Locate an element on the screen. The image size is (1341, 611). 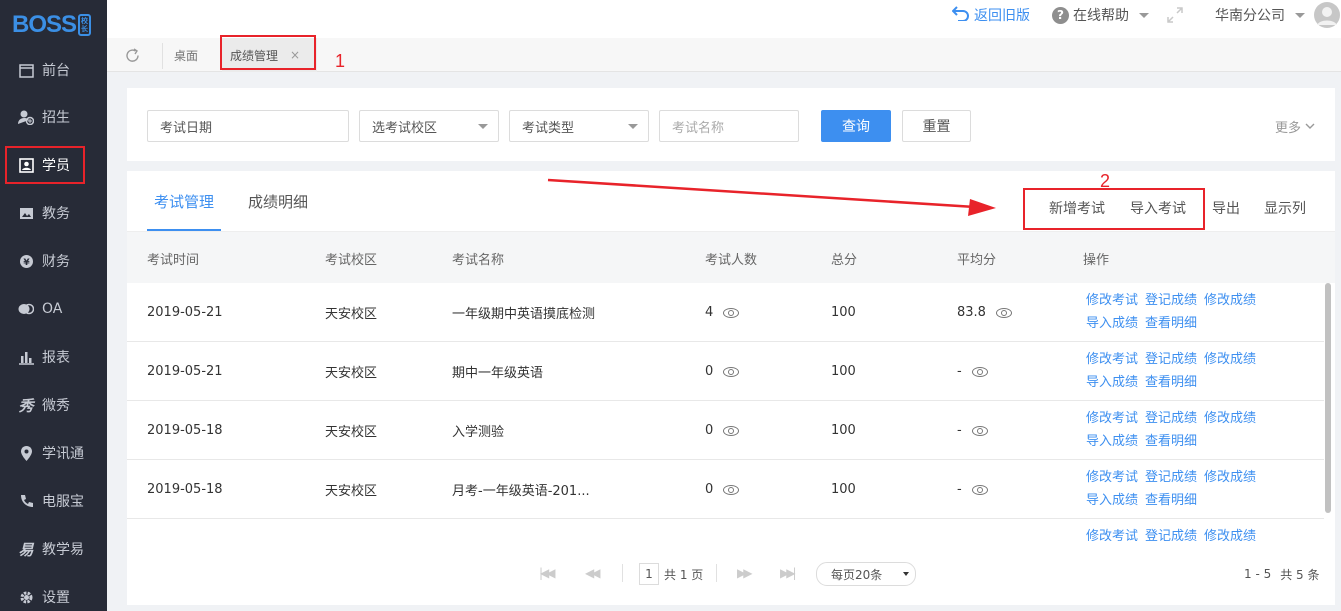
annotation-arrow is located at coordinates (771, 197).